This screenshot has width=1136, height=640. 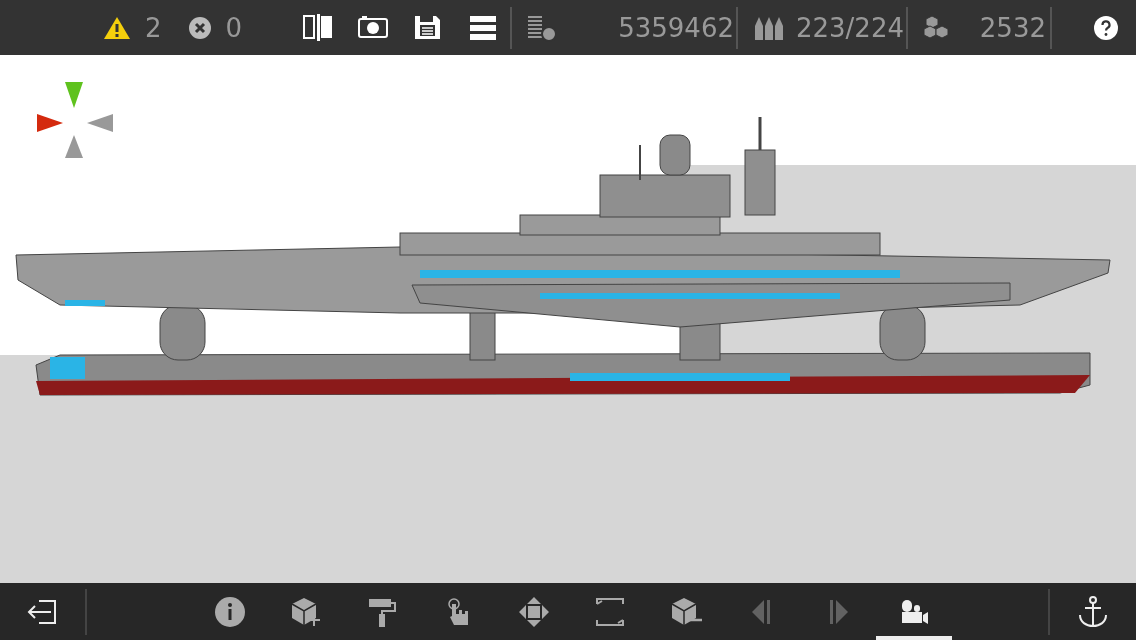 What do you see at coordinates (541, 27) in the screenshot?
I see `coins-icon` at bounding box center [541, 27].